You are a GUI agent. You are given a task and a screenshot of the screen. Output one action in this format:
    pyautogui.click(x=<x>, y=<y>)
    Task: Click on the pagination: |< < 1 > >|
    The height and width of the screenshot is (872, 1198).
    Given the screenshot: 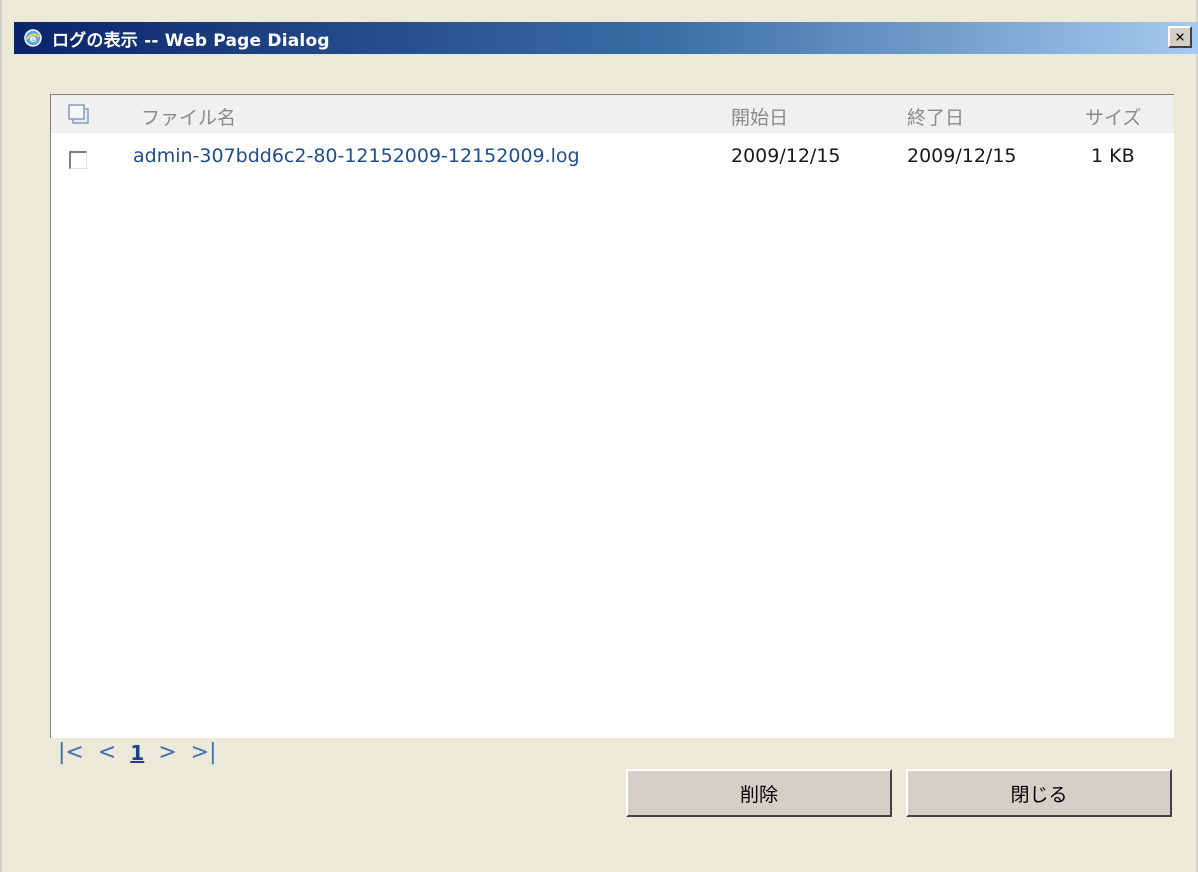 What is the action you would take?
    pyautogui.click(x=137, y=752)
    